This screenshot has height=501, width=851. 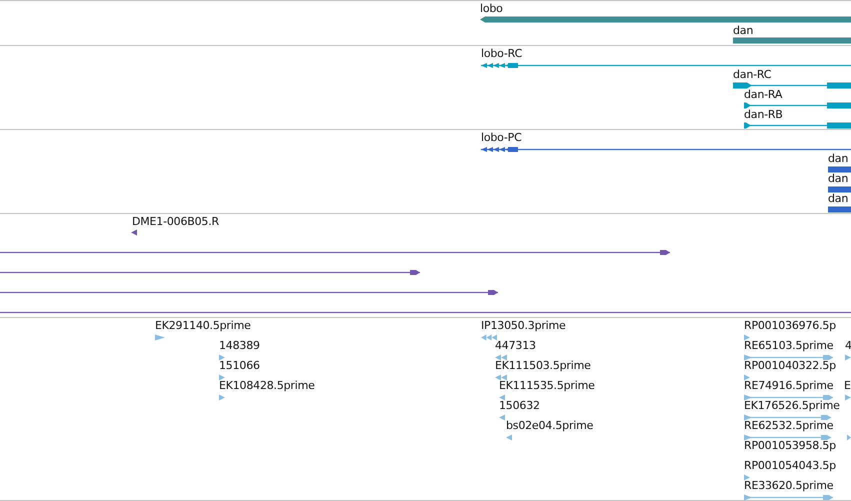 What do you see at coordinates (239, 365) in the screenshot?
I see `feature-label: 151066` at bounding box center [239, 365].